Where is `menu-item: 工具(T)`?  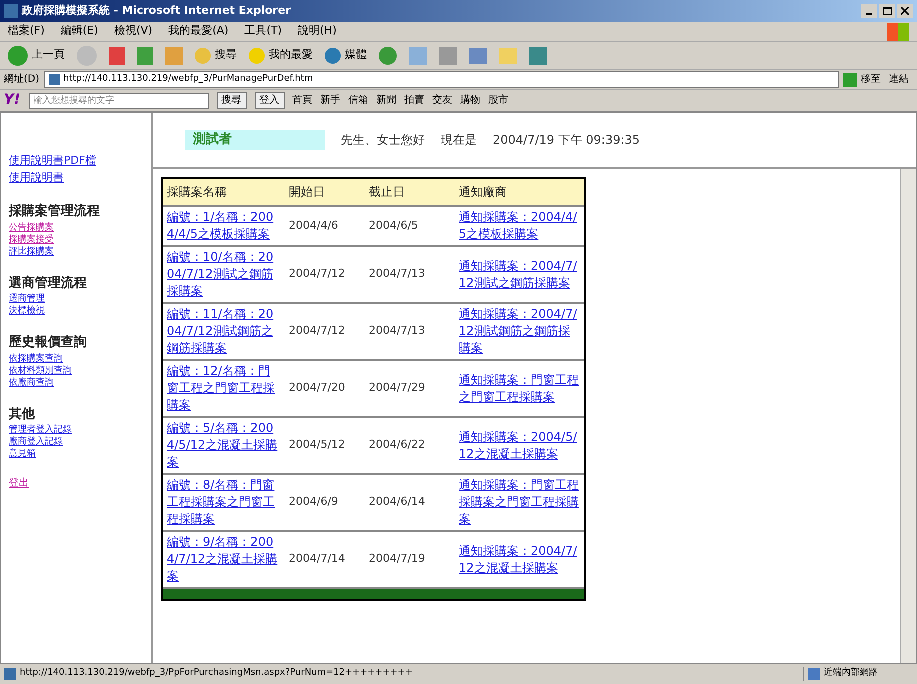 menu-item: 工具(T) is located at coordinates (263, 31).